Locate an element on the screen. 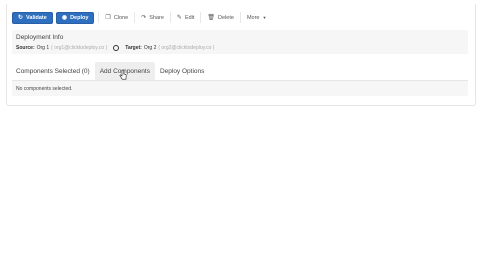 The image size is (480, 270). validate-button-label: Validate is located at coordinates (36, 17).